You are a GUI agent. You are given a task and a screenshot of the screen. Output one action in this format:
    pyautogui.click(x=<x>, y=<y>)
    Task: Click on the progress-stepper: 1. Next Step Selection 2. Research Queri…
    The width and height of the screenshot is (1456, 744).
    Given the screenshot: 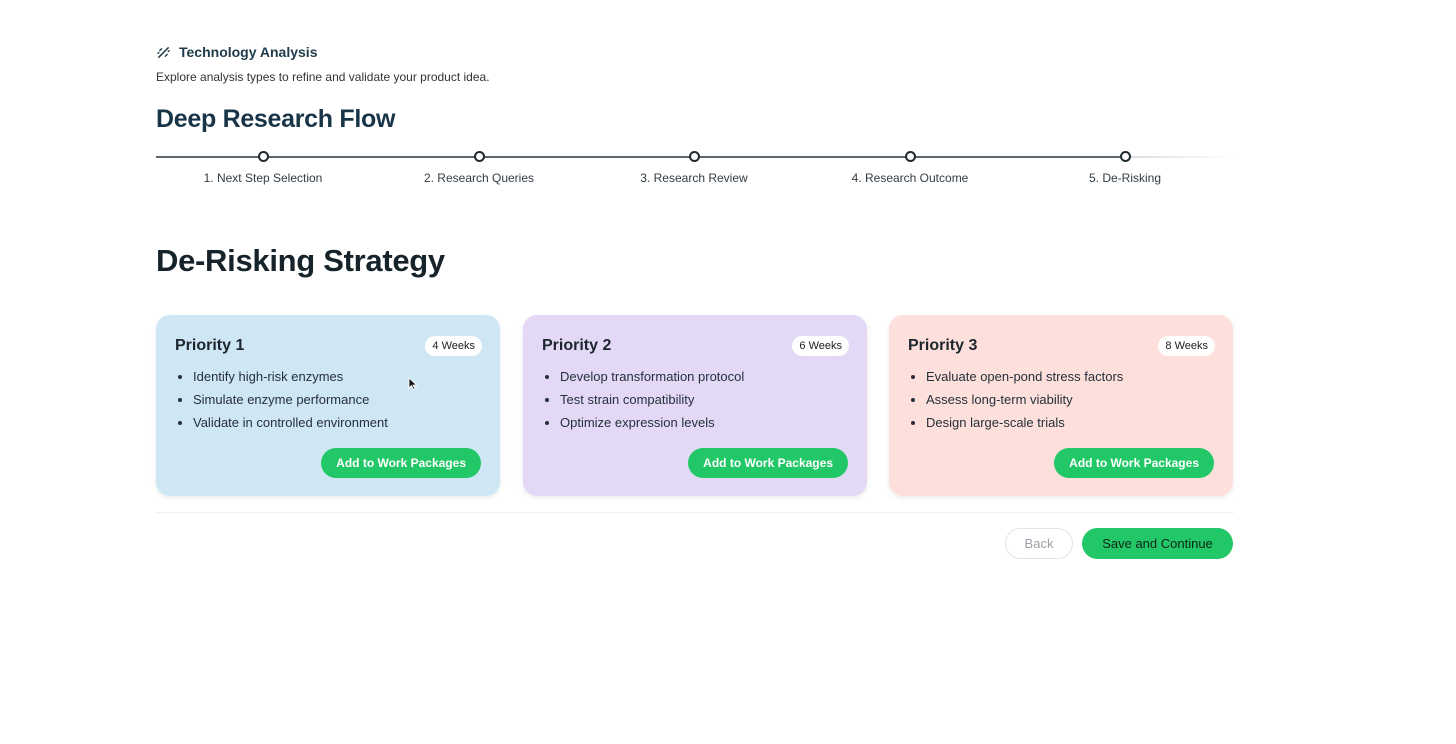 What is the action you would take?
    pyautogui.click(x=696, y=170)
    